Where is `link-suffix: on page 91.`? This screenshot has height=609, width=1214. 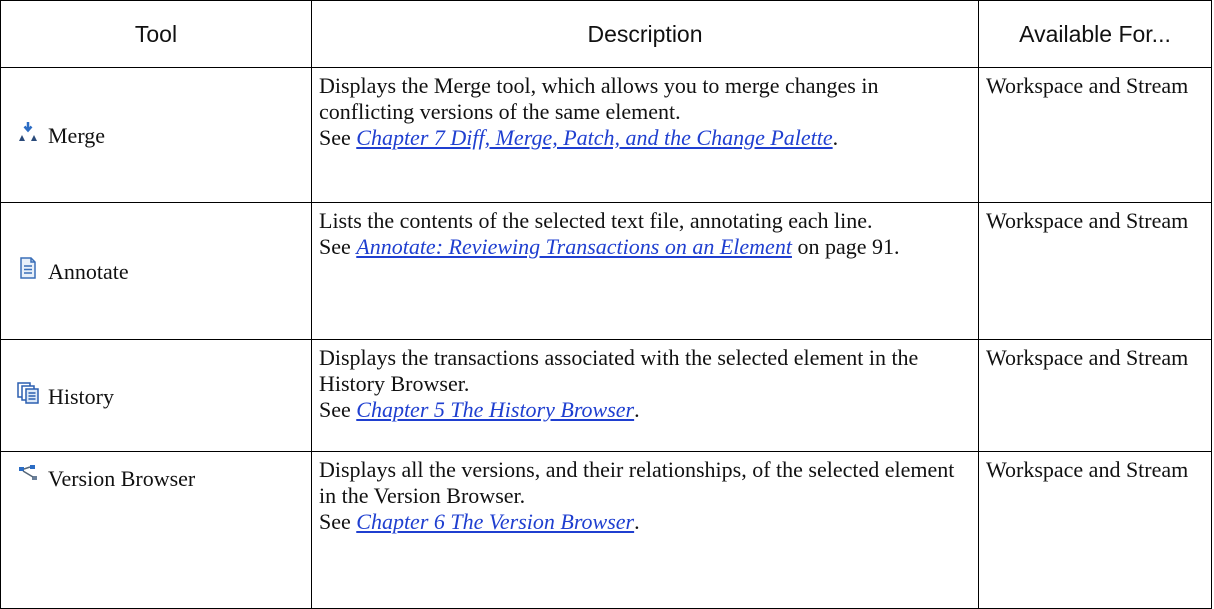 link-suffix: on page 91. is located at coordinates (845, 246).